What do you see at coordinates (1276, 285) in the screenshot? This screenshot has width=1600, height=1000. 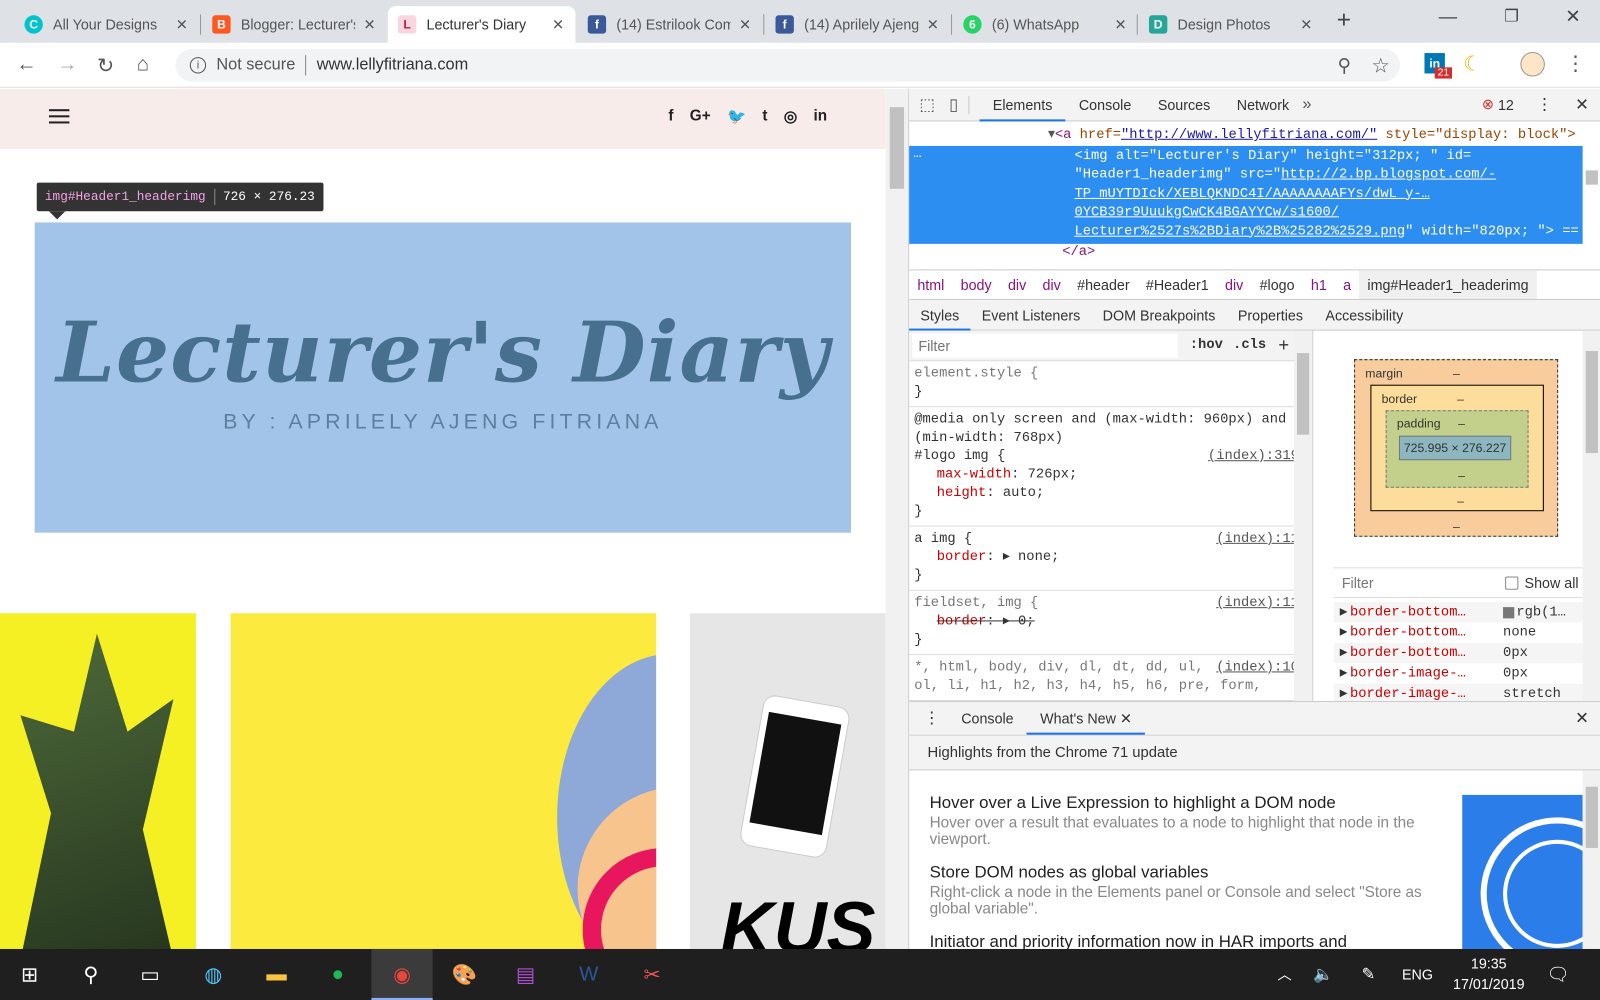 I see `breadcrumb-item: #logo` at bounding box center [1276, 285].